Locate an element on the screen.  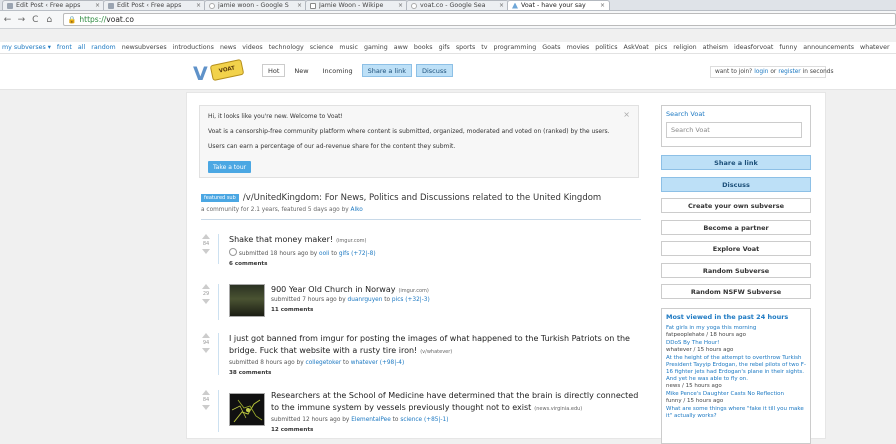
url-field: 🔒 https://voat.co is located at coordinates (479, 19).